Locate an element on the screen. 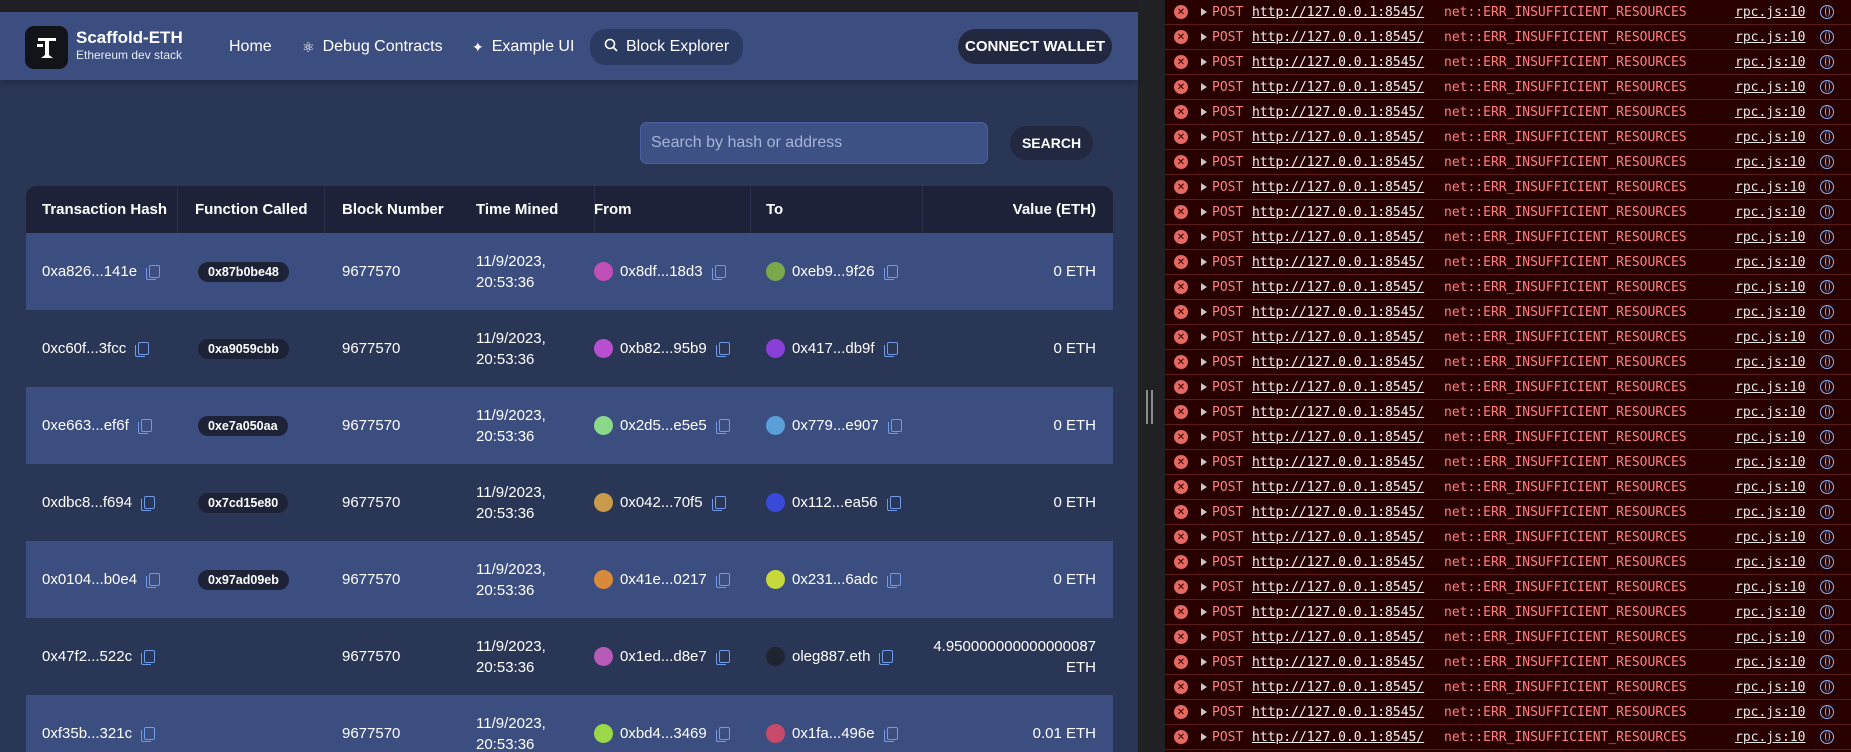 The height and width of the screenshot is (752, 1851). nav-debug-contracts: ⚛ Debug Contracts is located at coordinates (372, 47).